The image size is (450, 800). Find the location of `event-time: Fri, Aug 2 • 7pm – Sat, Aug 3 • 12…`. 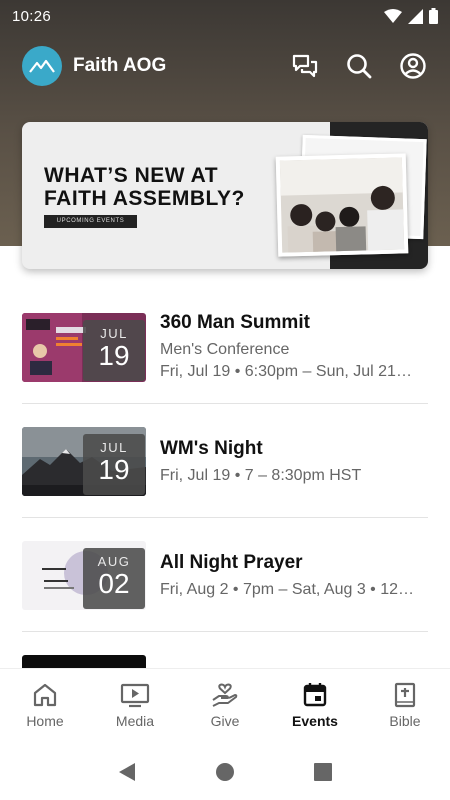

event-time: Fri, Aug 2 • 7pm – Sat, Aug 3 • 12… is located at coordinates (287, 589).